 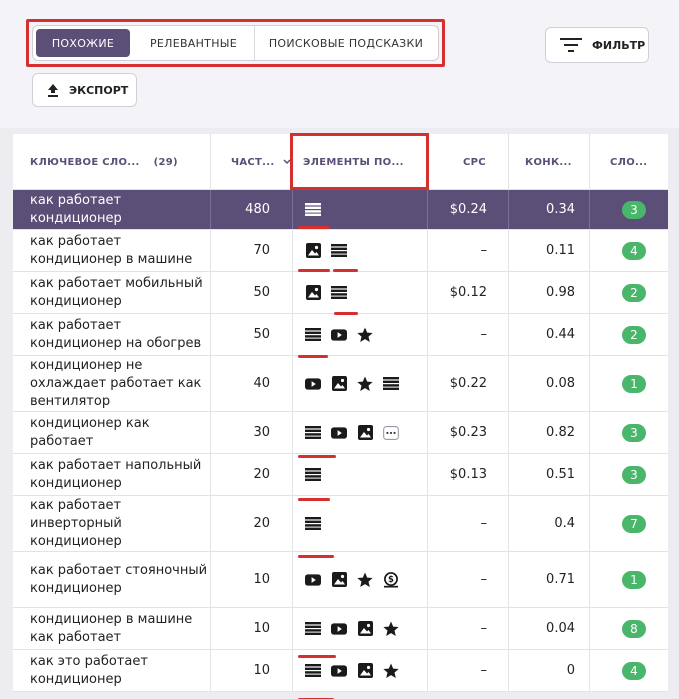 What do you see at coordinates (634, 334) in the screenshot?
I see `difficulty-cell: 2` at bounding box center [634, 334].